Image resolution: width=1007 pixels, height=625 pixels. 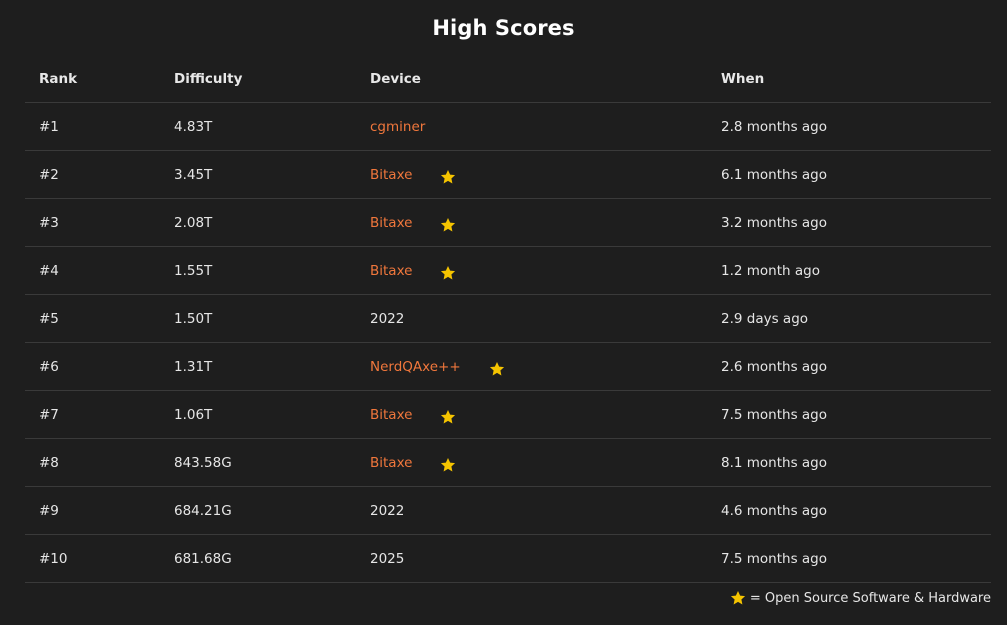 I want to click on device-cell: 2025, so click(x=387, y=558).